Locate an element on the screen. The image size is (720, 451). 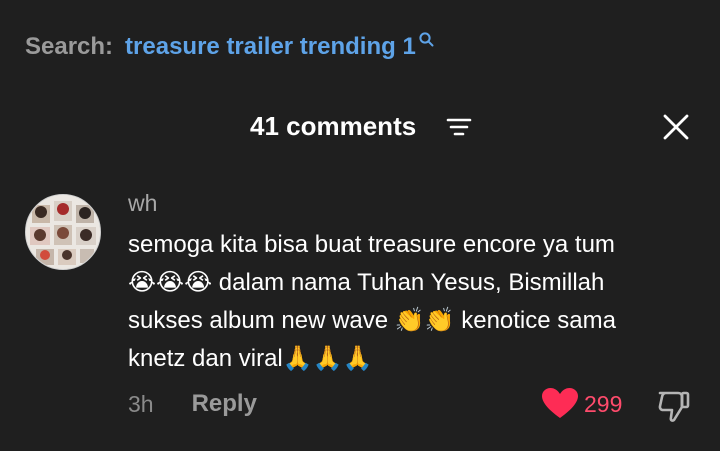
close-icon is located at coordinates (676, 127).